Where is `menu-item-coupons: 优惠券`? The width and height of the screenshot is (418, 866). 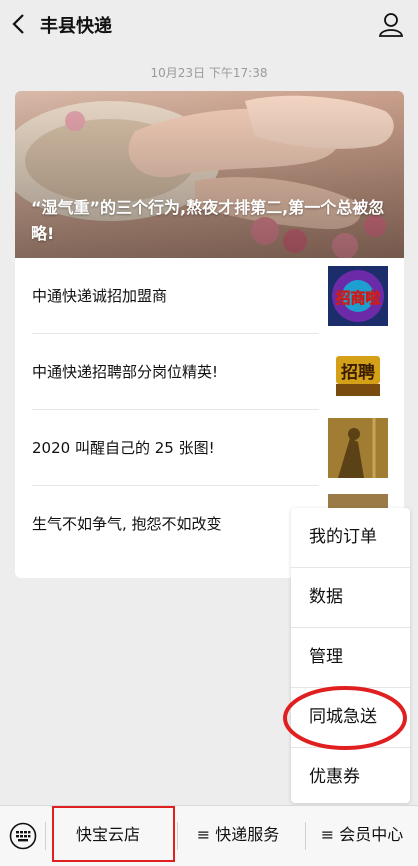
menu-item-coupons: 优惠券 is located at coordinates (350, 777).